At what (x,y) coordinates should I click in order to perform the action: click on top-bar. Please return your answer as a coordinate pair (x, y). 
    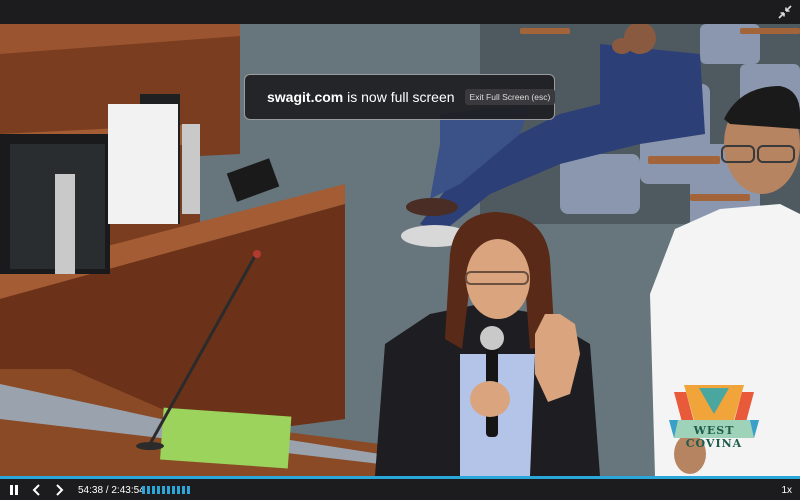
    Looking at the image, I should click on (400, 12).